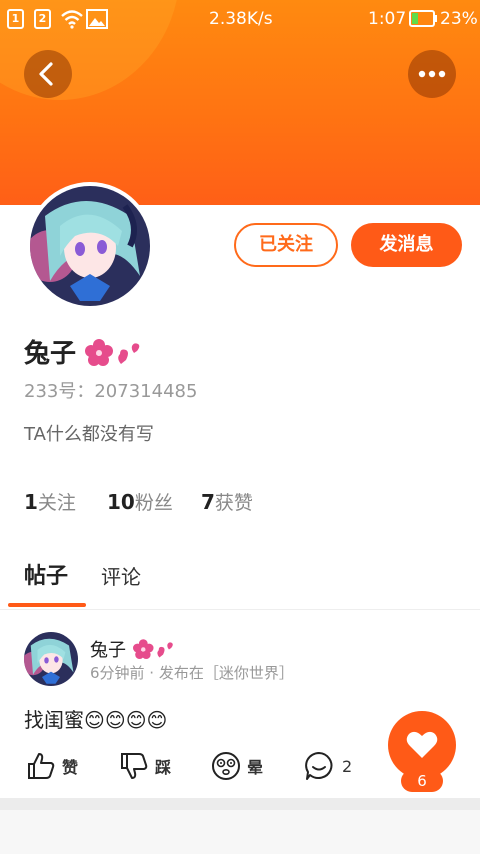 This screenshot has height=854, width=480. Describe the element at coordinates (121, 575) in the screenshot. I see `tab-comments: 评论` at that location.